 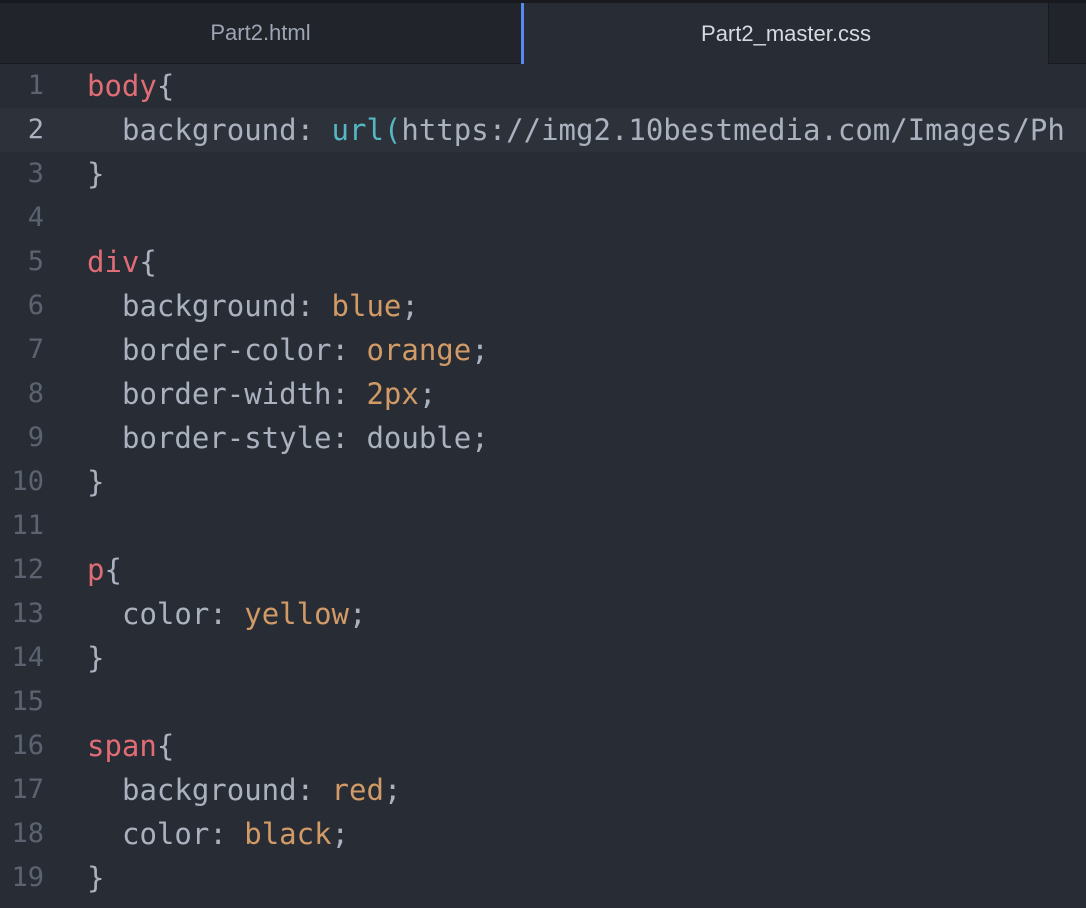 What do you see at coordinates (392, 394) in the screenshot?
I see `css-value: 2px` at bounding box center [392, 394].